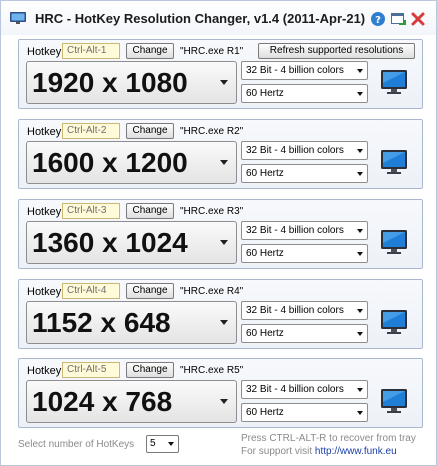  I want to click on hotkey-count-value: 5, so click(153, 443).